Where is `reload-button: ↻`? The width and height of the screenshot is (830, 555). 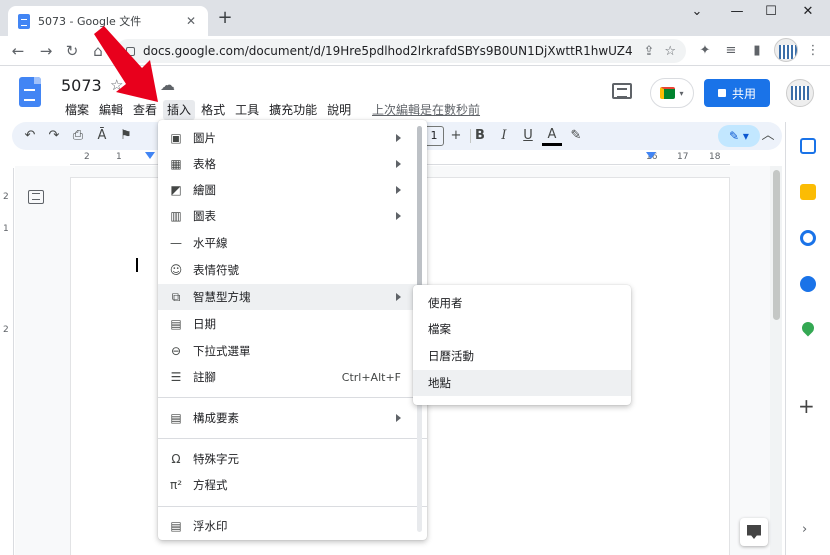
reload-button: ↻ is located at coordinates (72, 51).